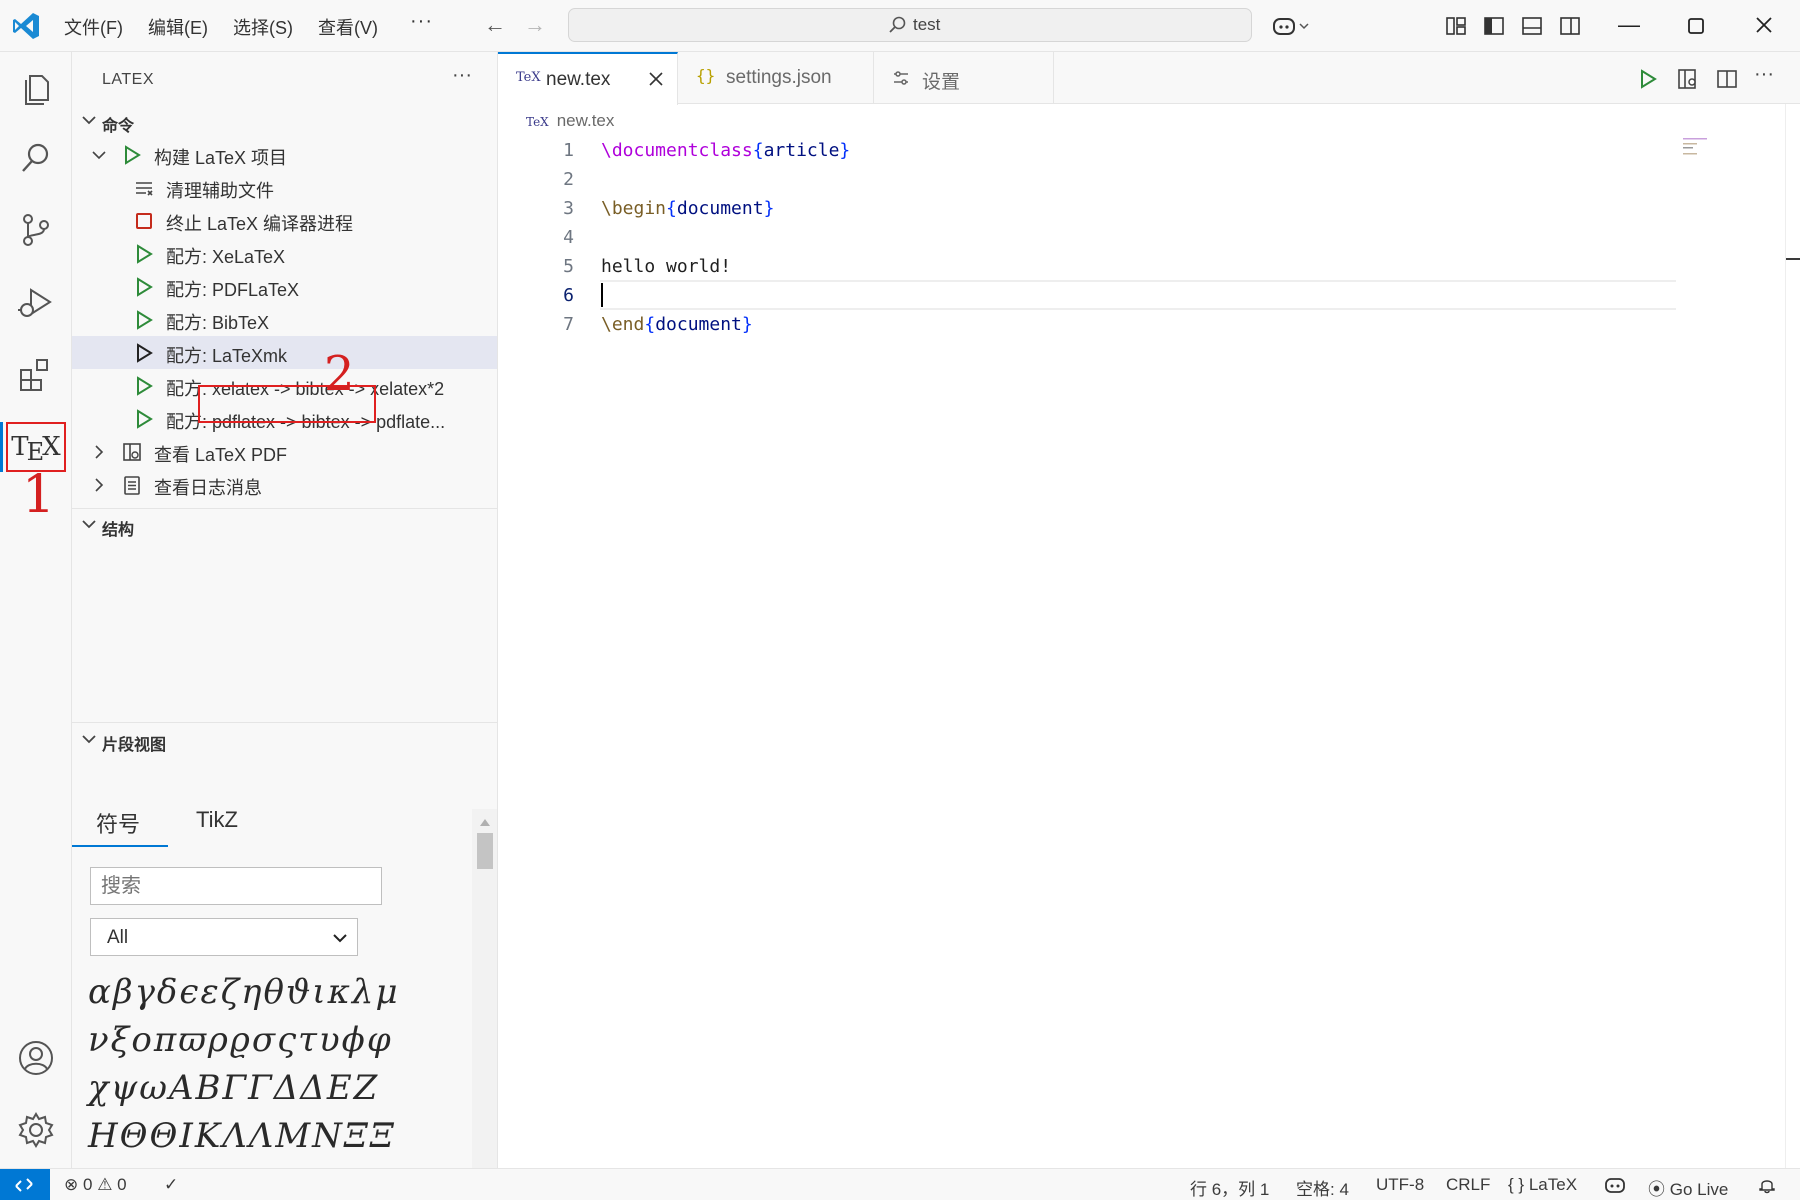 This screenshot has width=1800, height=1200. What do you see at coordinates (495, 25) in the screenshot?
I see `back-arrow-icon: ←` at bounding box center [495, 25].